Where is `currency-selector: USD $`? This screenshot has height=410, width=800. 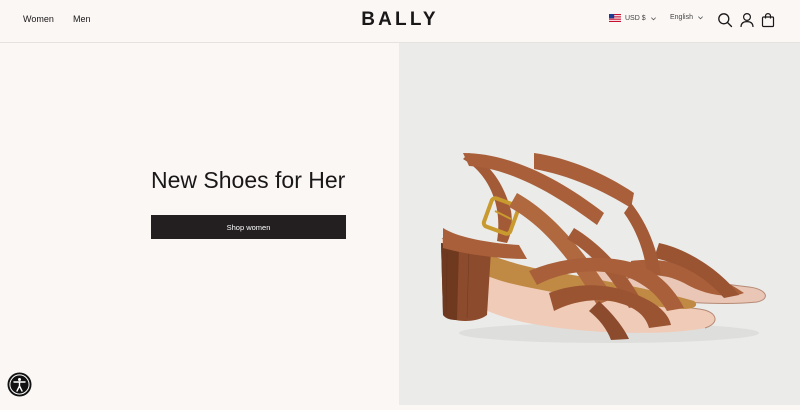
currency-selector: USD $ is located at coordinates (633, 18).